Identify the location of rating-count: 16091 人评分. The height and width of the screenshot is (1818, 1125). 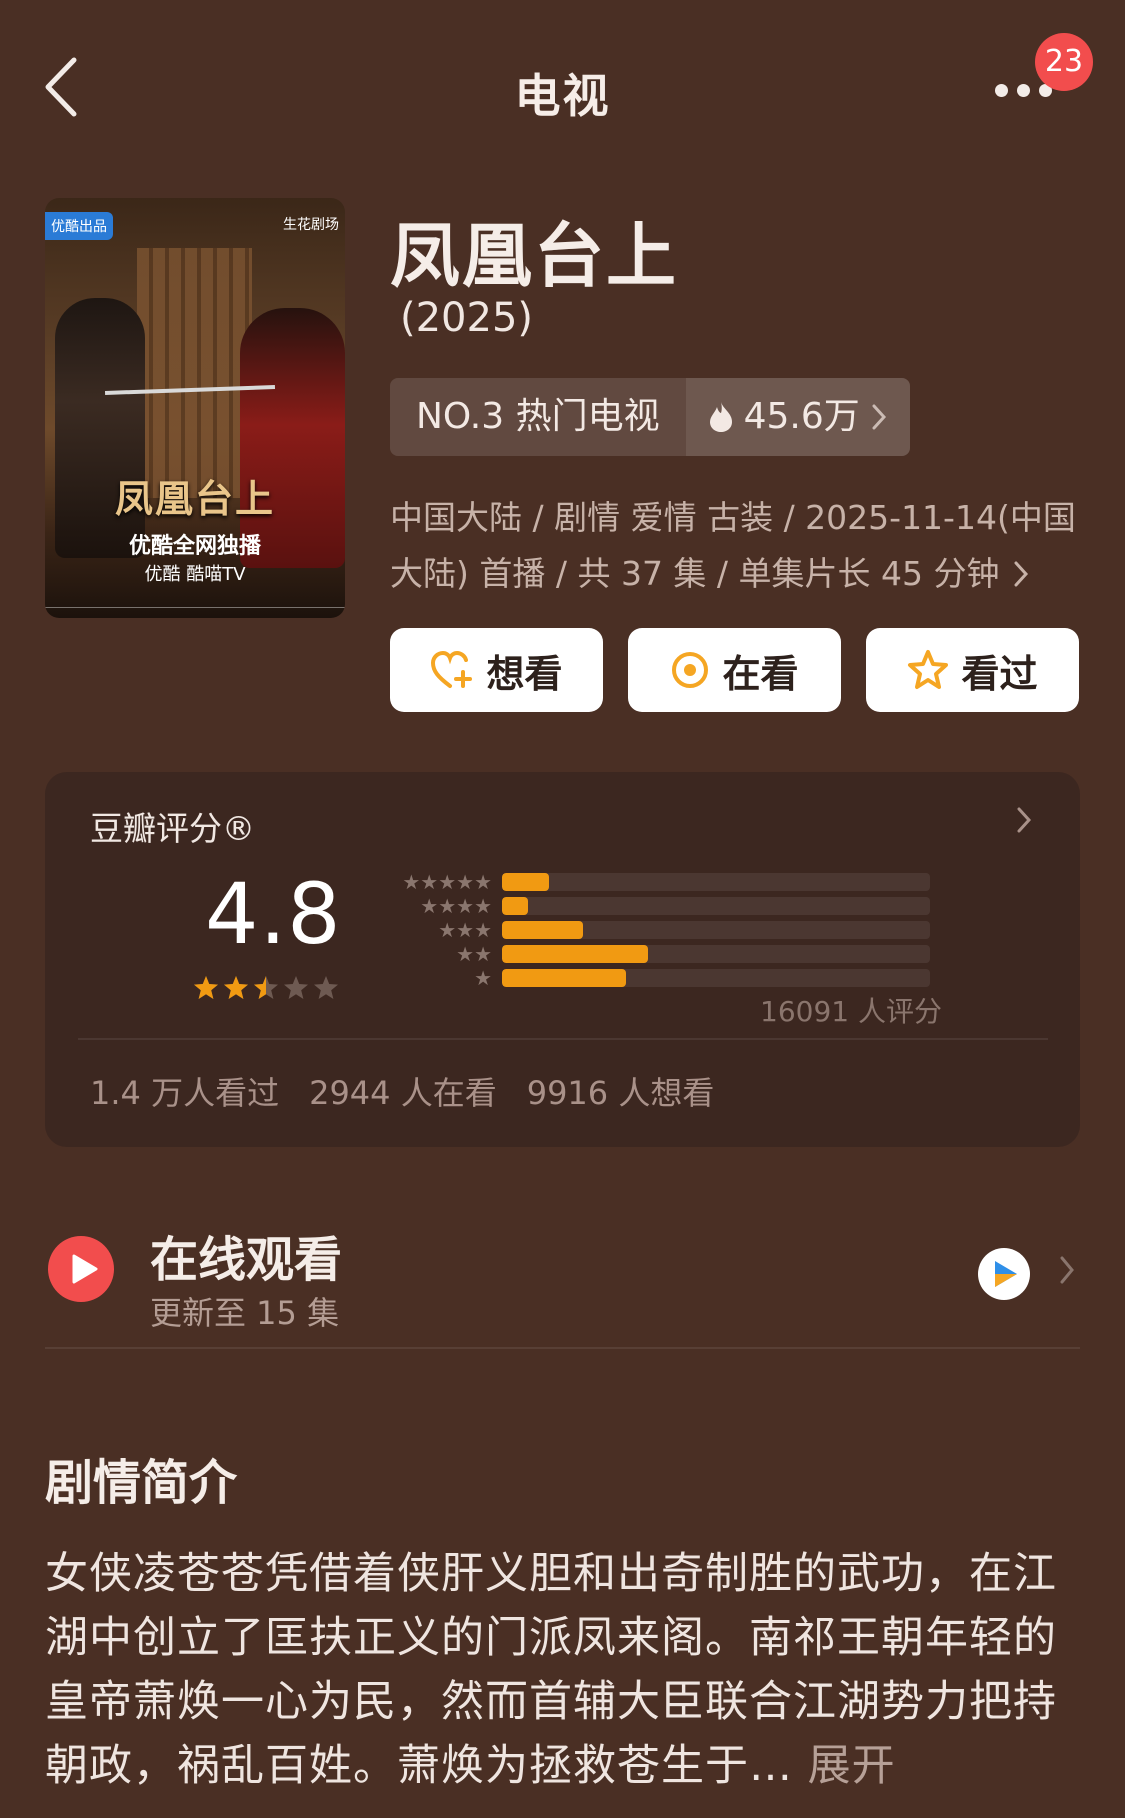
(851, 1011).